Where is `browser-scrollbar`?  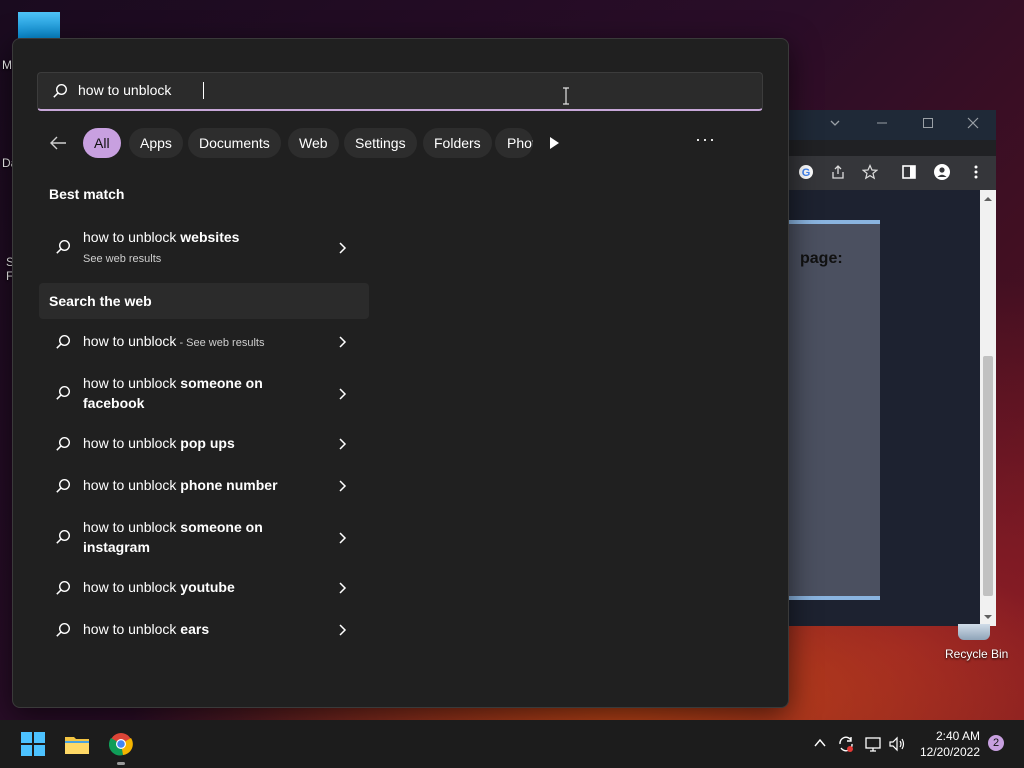
browser-scrollbar is located at coordinates (988, 408).